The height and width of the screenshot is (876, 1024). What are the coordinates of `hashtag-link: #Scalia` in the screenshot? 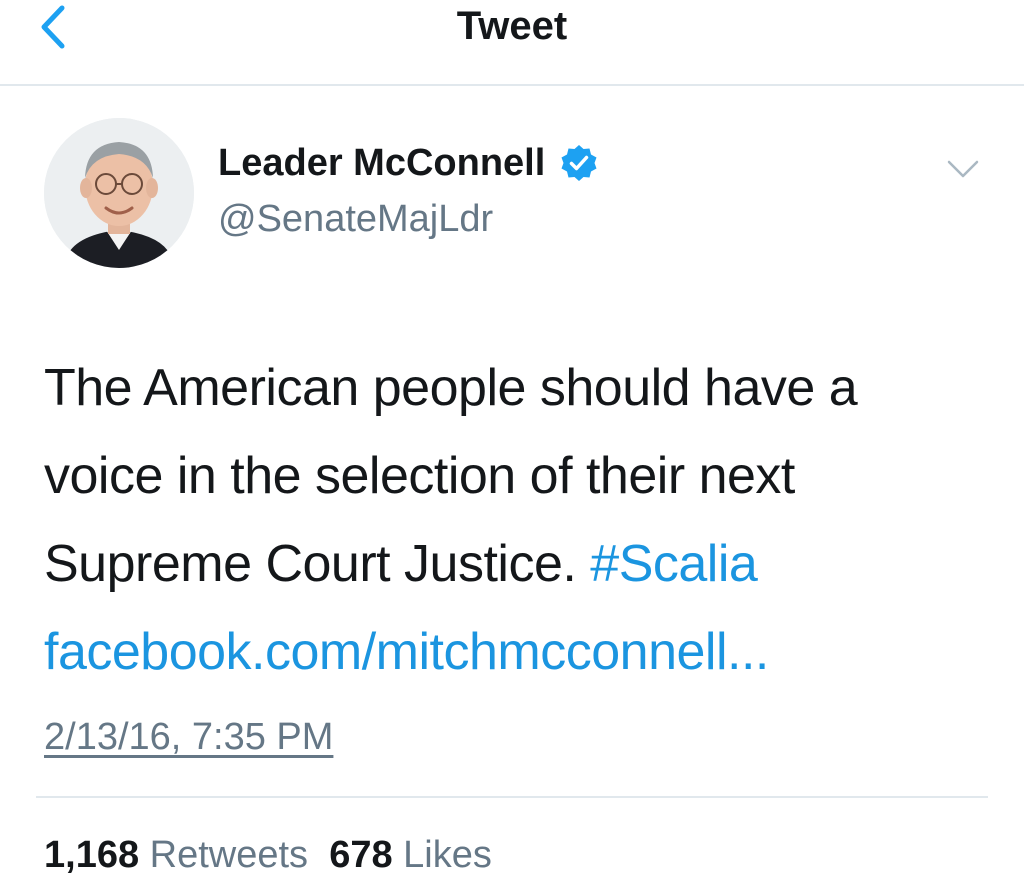 It's located at (674, 564).